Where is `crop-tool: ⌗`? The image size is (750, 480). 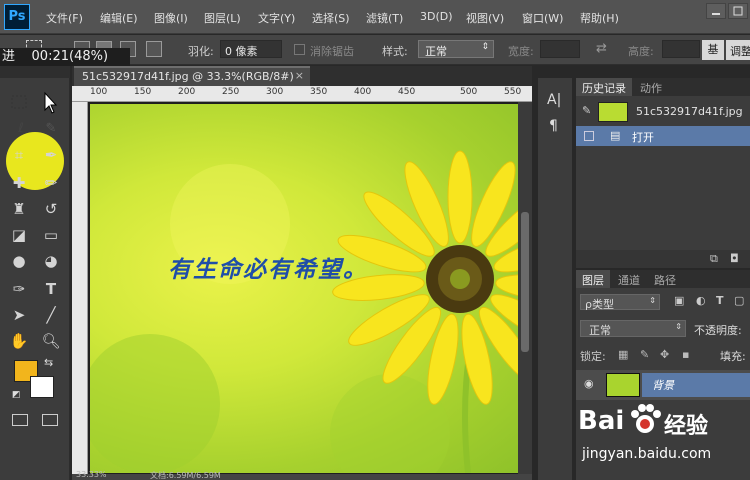
crop-tool: ⌗ is located at coordinates (19, 155).